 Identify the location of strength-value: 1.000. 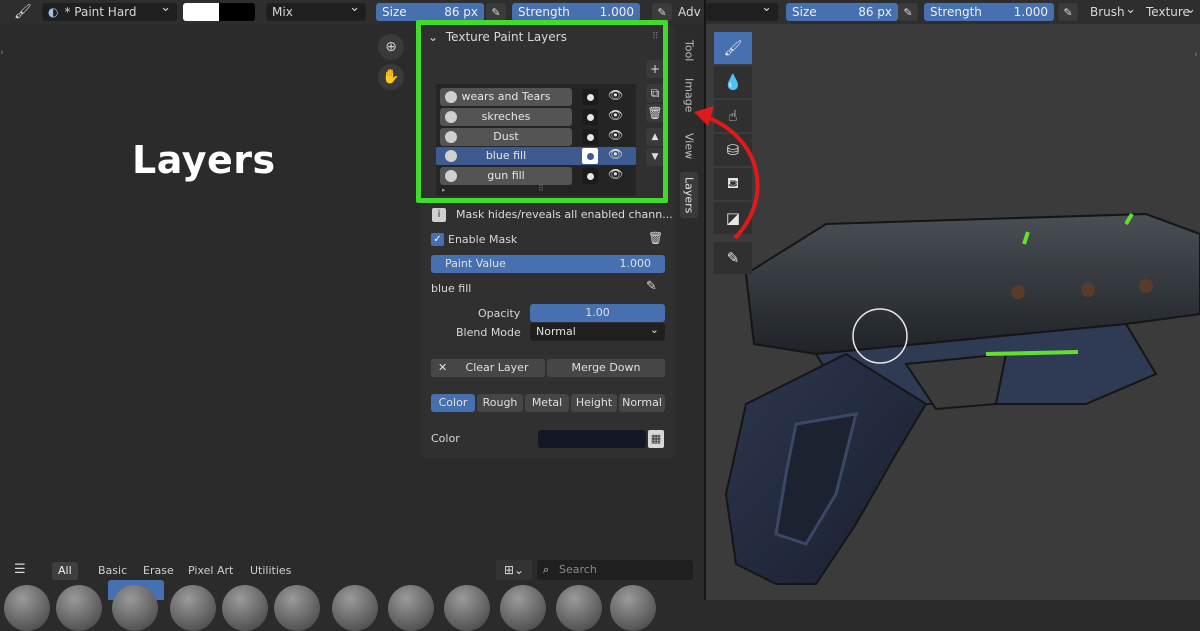
(616, 12).